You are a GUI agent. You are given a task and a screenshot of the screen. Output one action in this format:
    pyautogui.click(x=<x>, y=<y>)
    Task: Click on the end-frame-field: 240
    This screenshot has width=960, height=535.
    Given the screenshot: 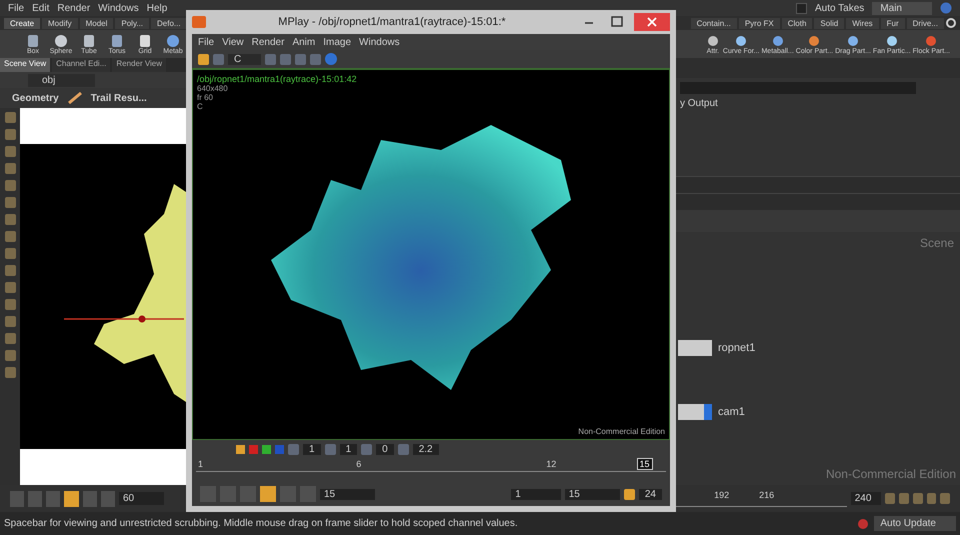 What is the action you would take?
    pyautogui.click(x=866, y=498)
    